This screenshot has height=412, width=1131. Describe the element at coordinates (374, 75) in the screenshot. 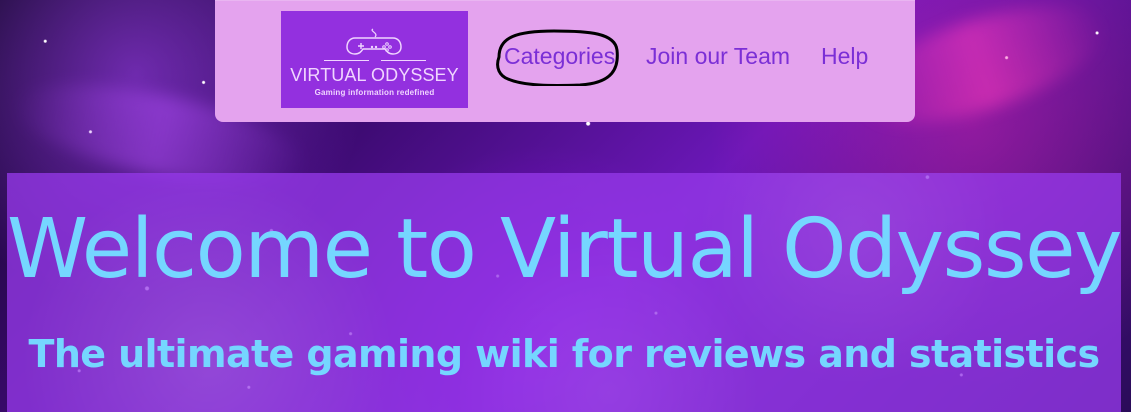

I see `logo-title: VIRTUAL ODYSSEY` at that location.